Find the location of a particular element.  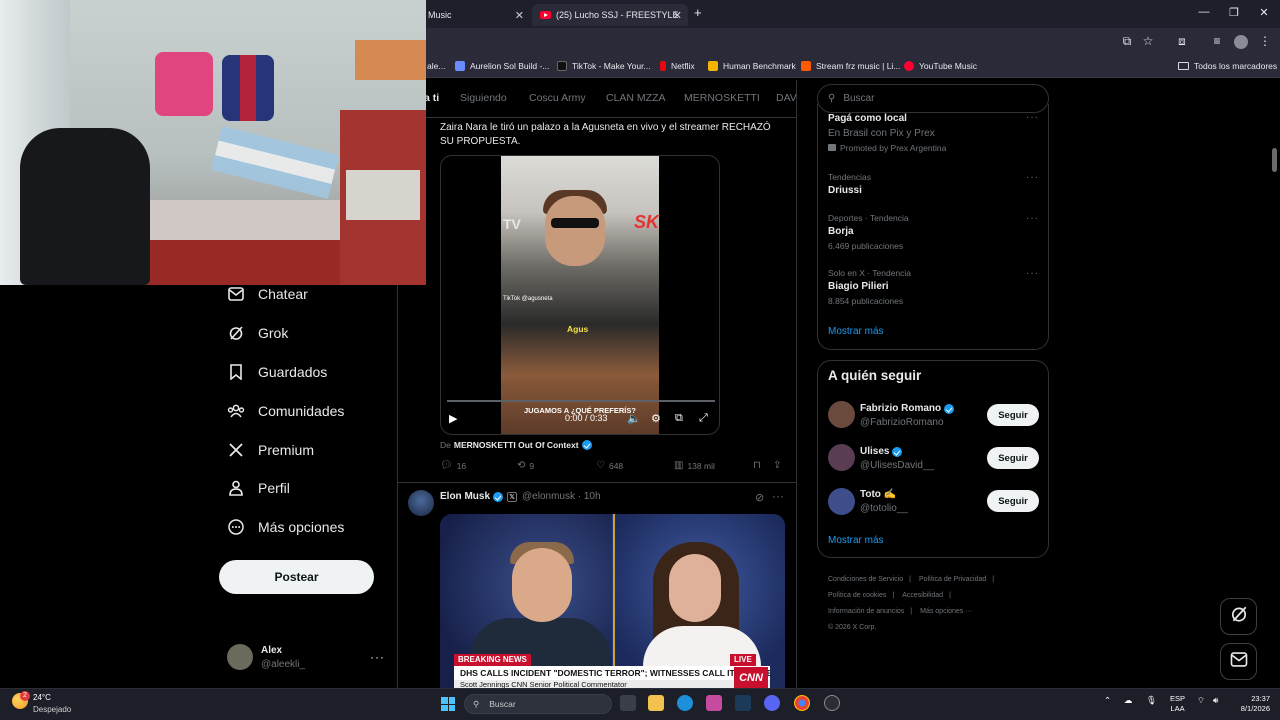

weather-temp: 24°C is located at coordinates (42, 697).